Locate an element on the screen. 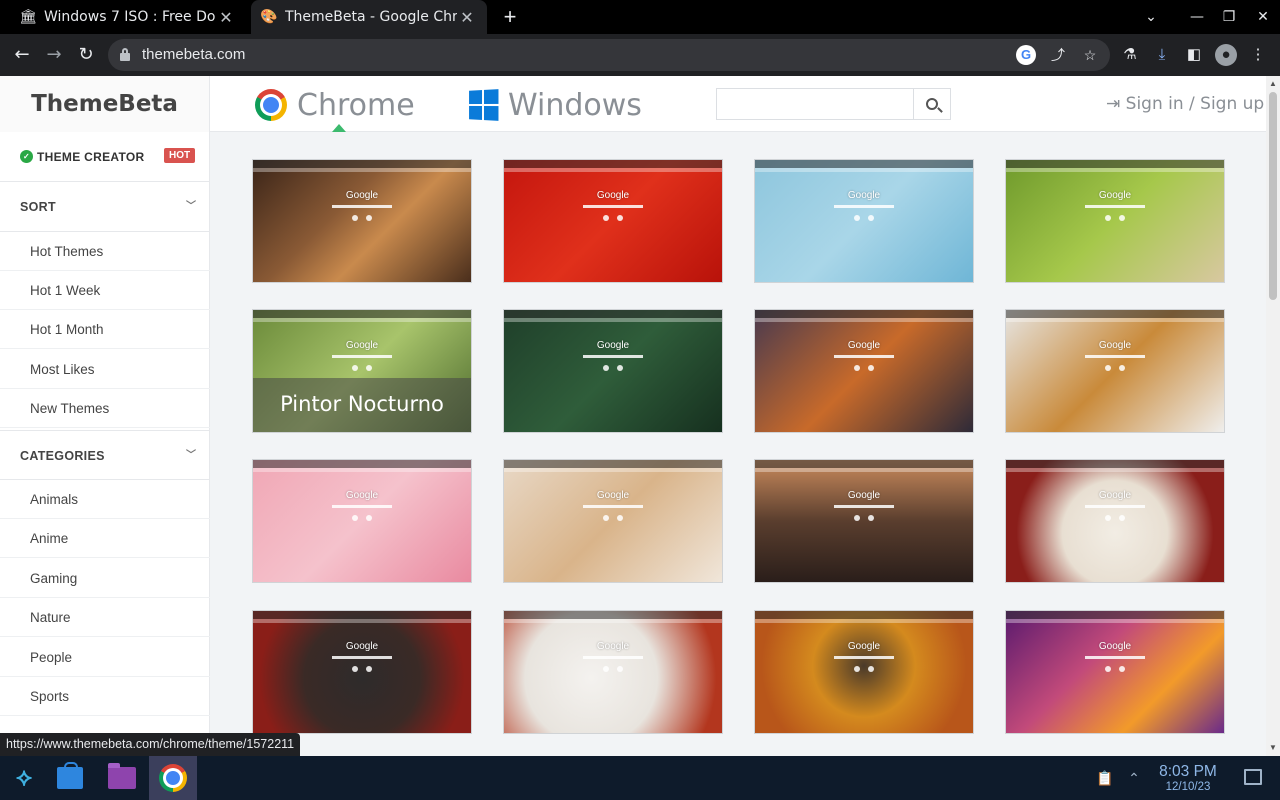 The image size is (1280, 800). sidebar-item-hot-1-month: Hot 1 Month is located at coordinates (105, 329).